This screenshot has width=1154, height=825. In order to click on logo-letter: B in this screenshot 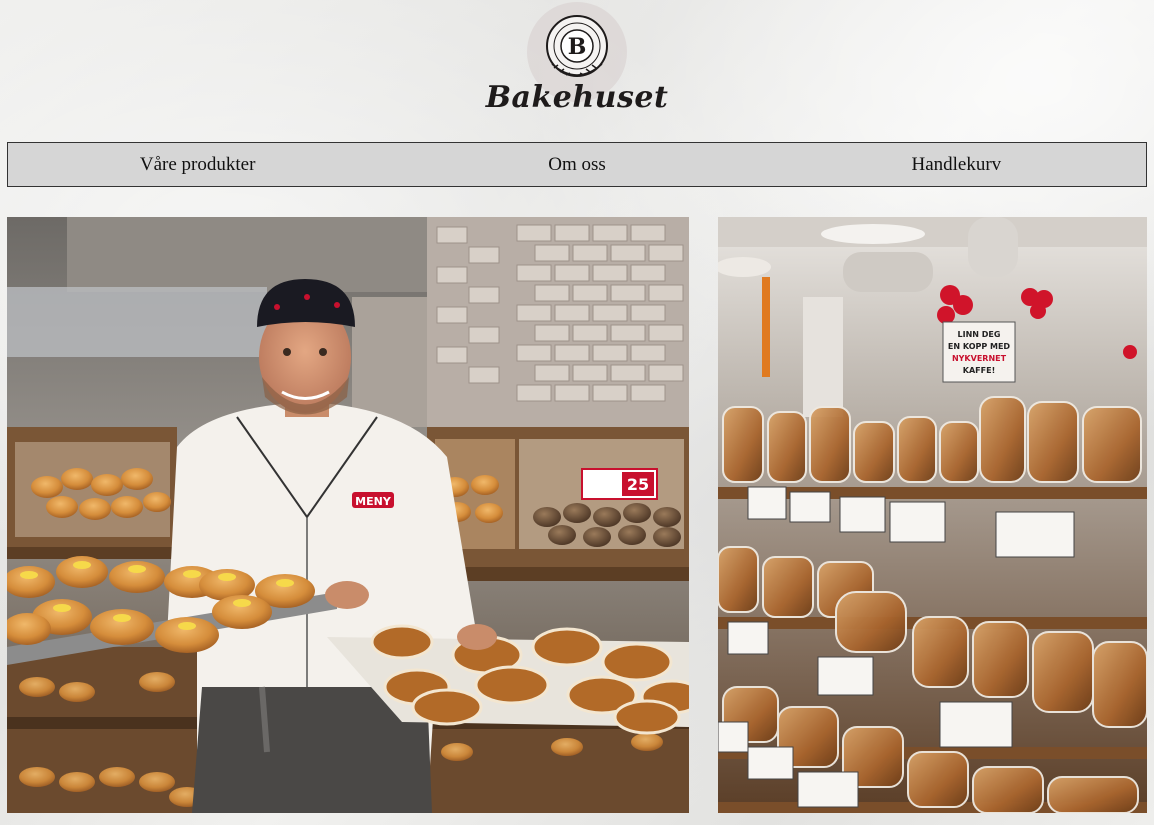, I will do `click(577, 47)`.